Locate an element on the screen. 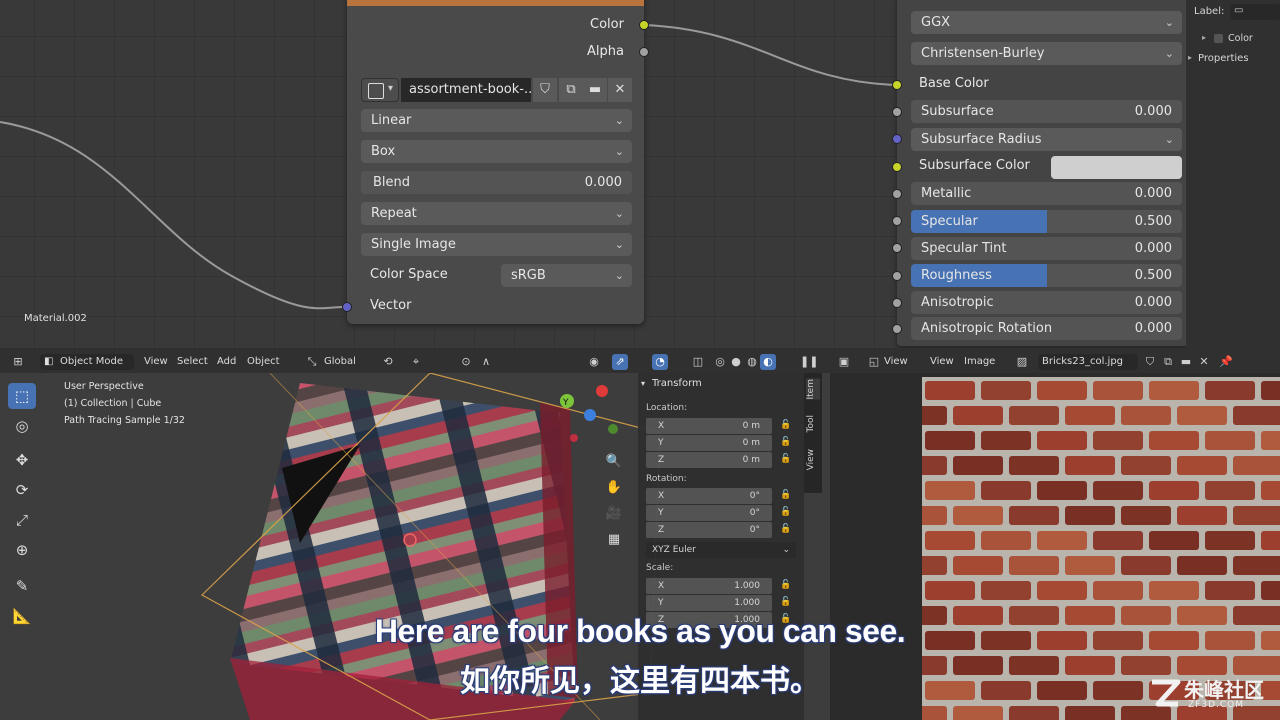 The image size is (1280, 720). extension-dropdown: Repeat ⌄ is located at coordinates (496, 213).